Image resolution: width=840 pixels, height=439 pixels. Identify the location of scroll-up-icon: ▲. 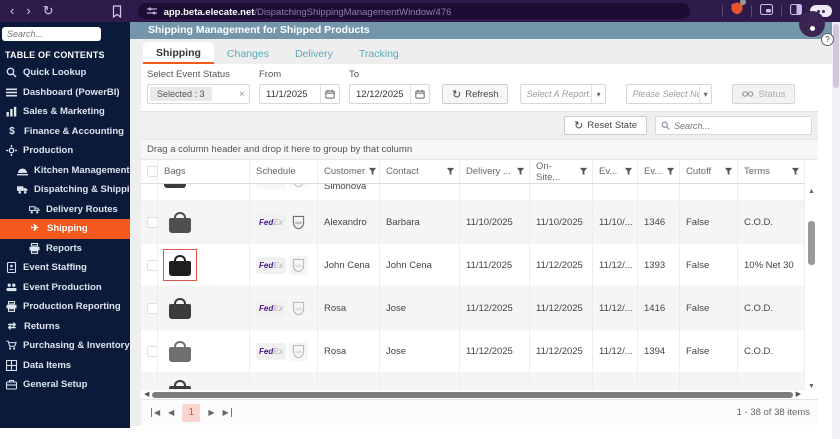
(811, 191).